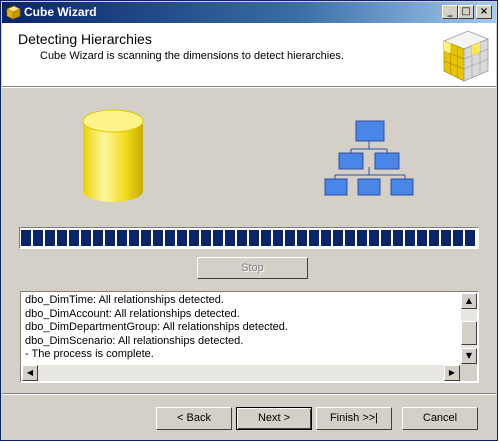 The height and width of the screenshot is (443, 500). Describe the element at coordinates (469, 333) in the screenshot. I see `scroll-thumb` at that location.